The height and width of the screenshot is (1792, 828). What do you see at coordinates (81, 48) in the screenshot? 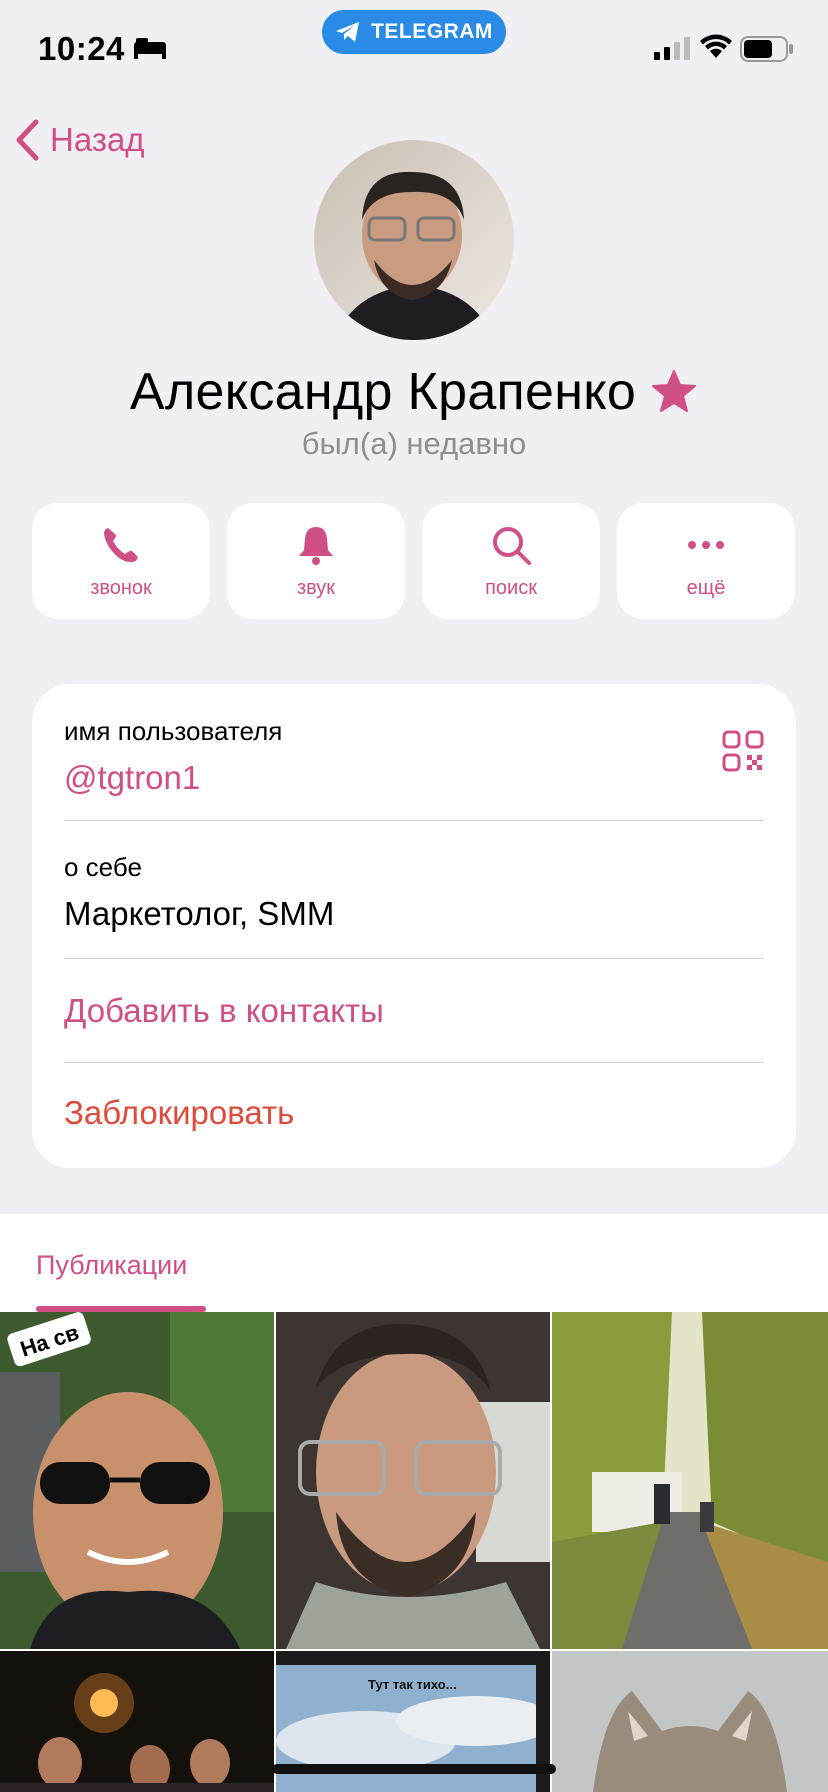
I see `status-time: 10:24` at bounding box center [81, 48].